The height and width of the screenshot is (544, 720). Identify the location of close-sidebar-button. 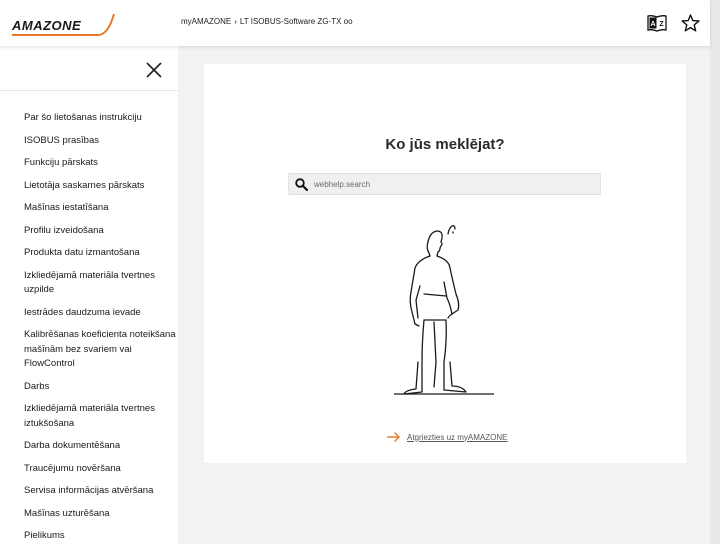
(154, 70).